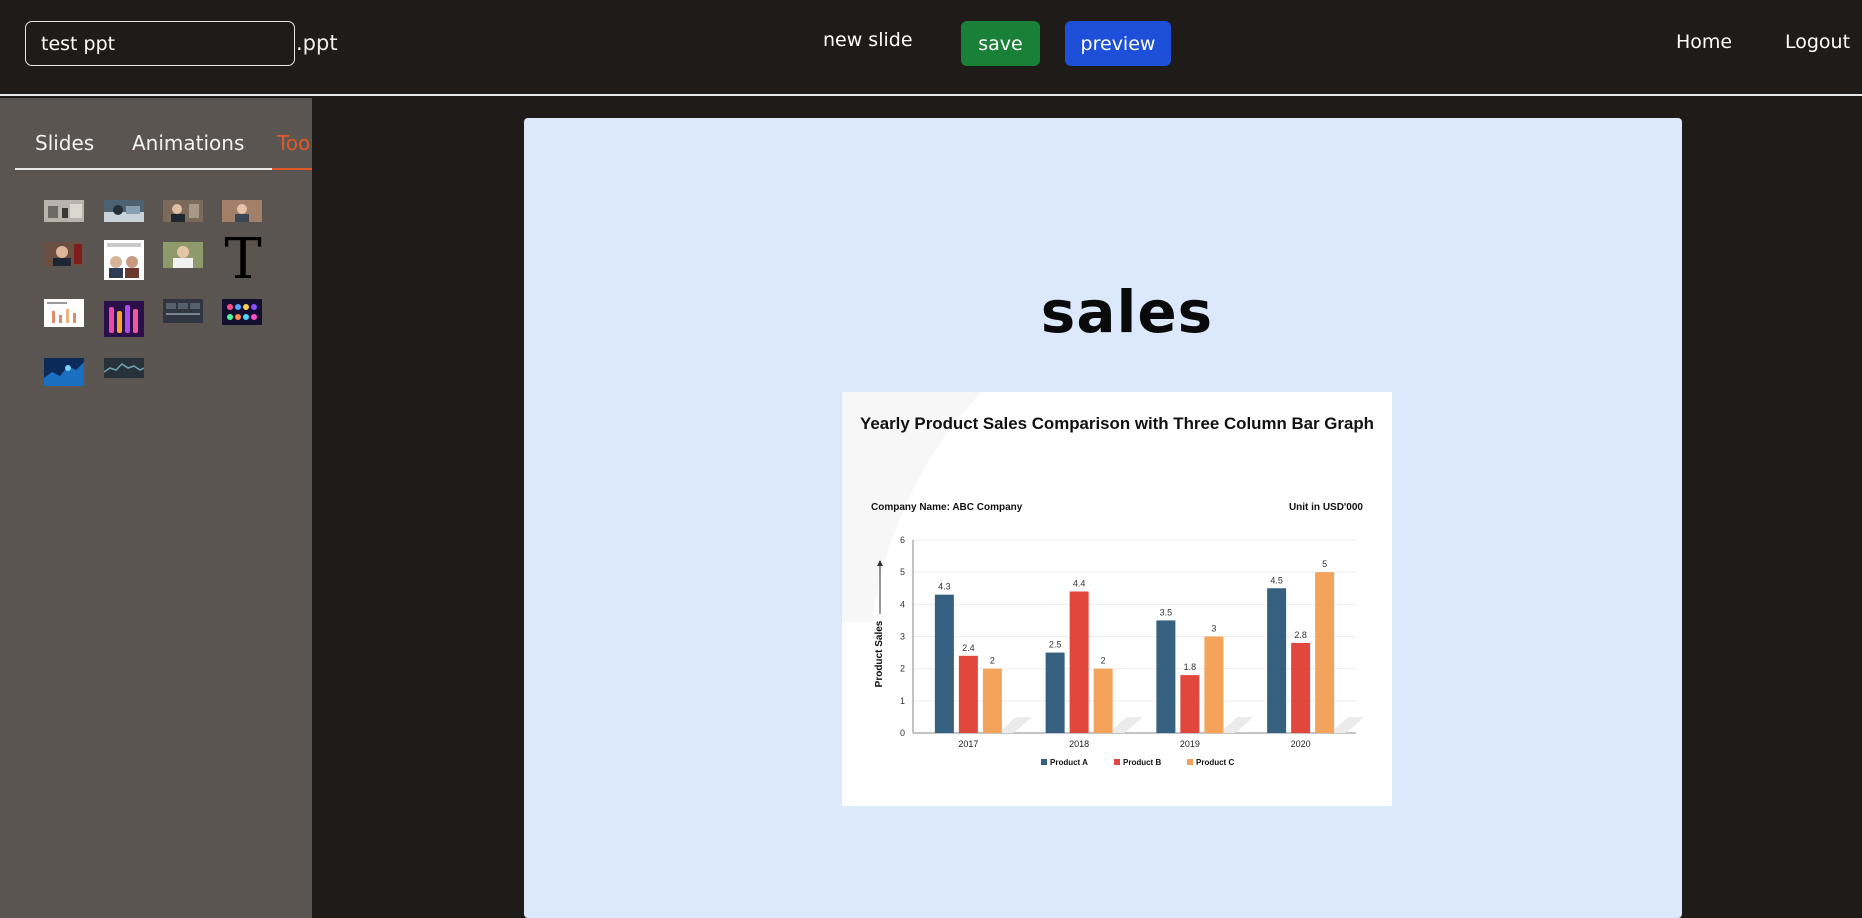  Describe the element at coordinates (879, 653) in the screenshot. I see `y-axis-label: Product Sales` at that location.